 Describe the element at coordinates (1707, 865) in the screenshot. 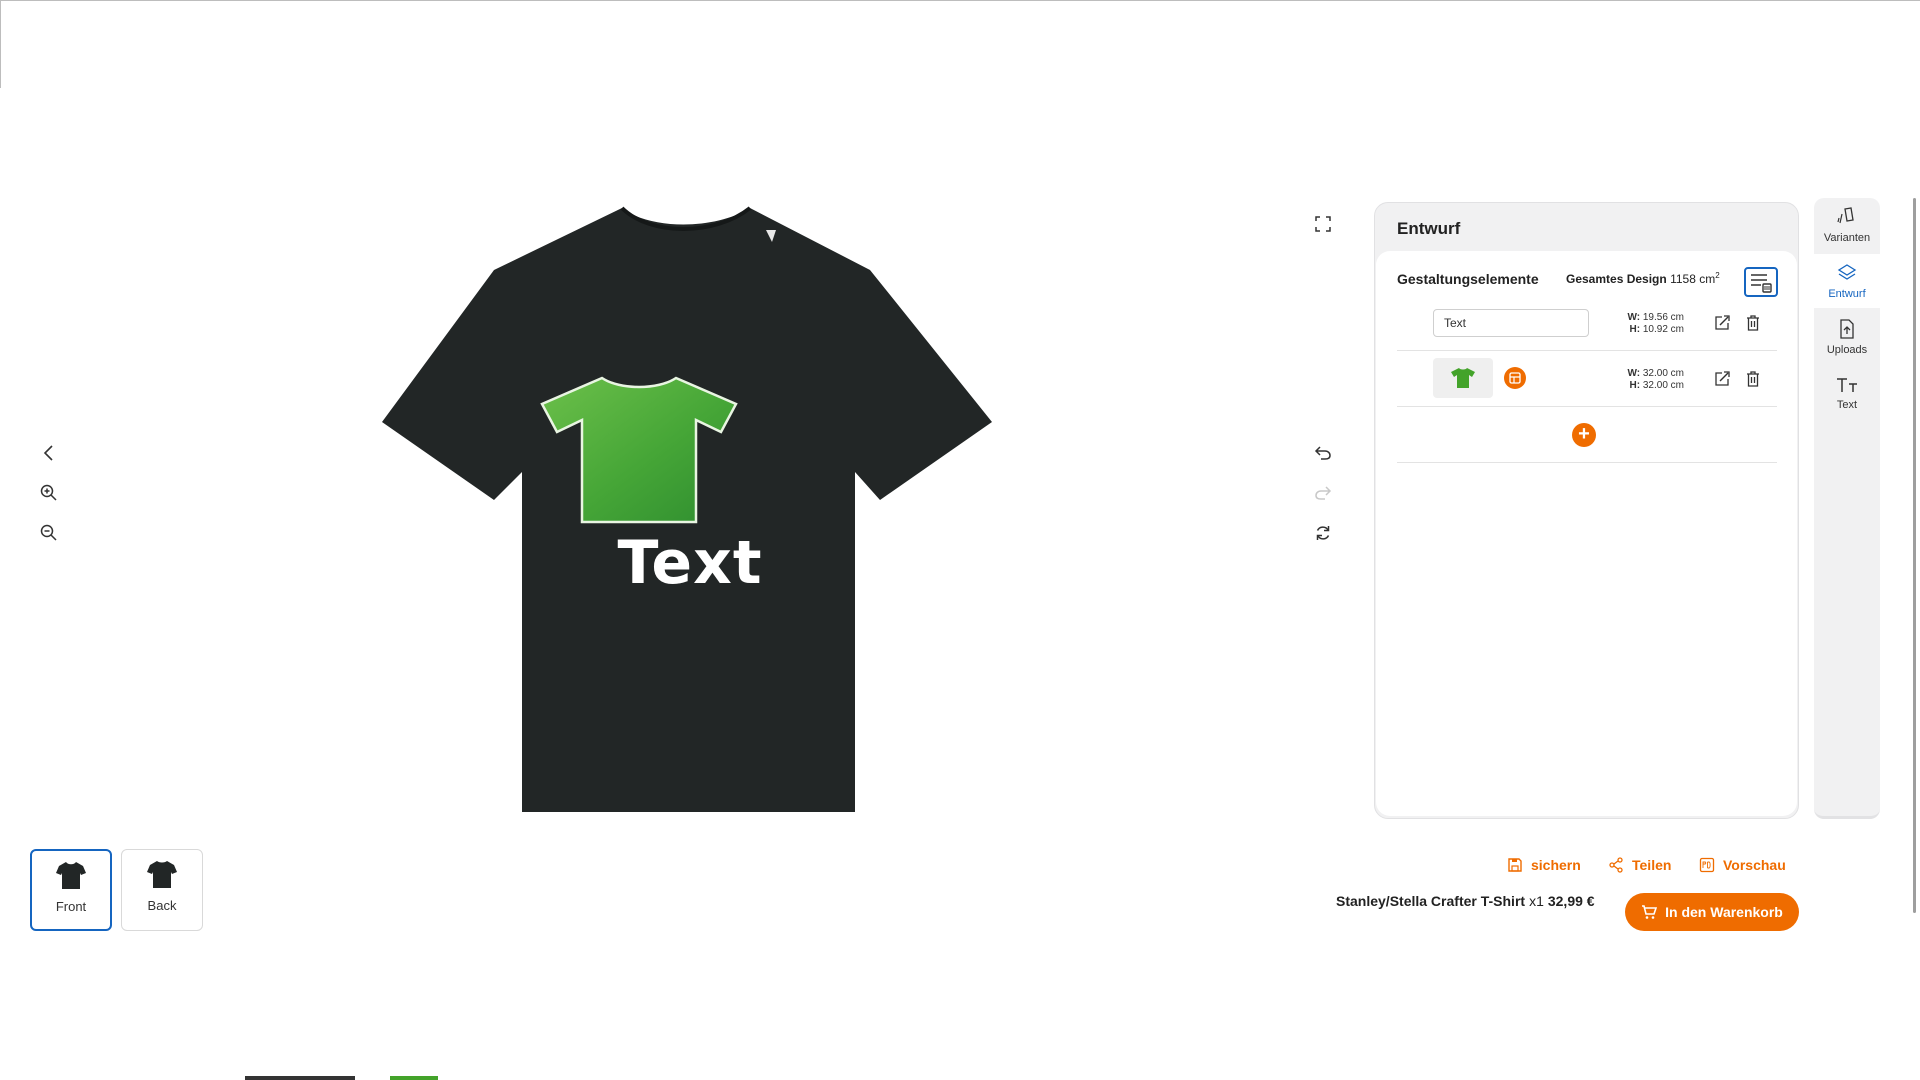

I see `pdf-icon` at that location.